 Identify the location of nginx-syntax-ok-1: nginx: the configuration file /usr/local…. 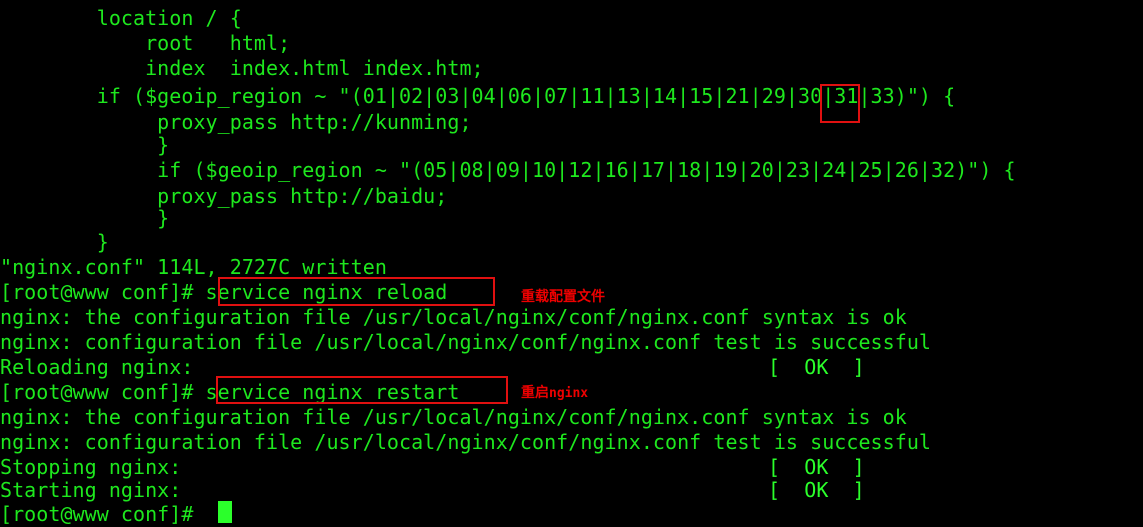
(453, 317).